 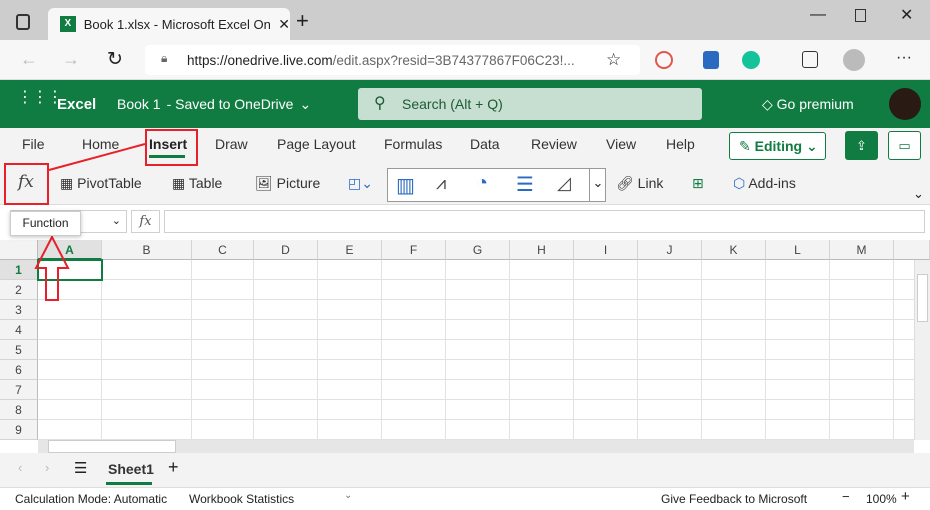 What do you see at coordinates (45, 223) in the screenshot?
I see `function-tooltip: Function` at bounding box center [45, 223].